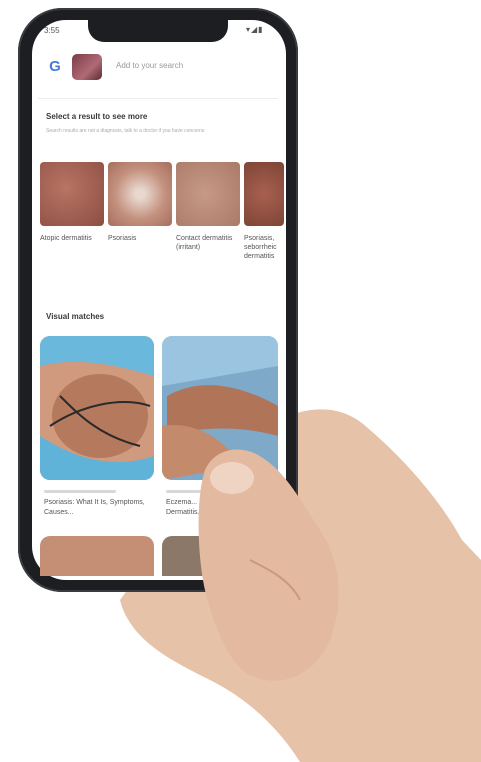 This screenshot has width=481, height=762. What do you see at coordinates (268, 565) in the screenshot?
I see `thumb-illustration` at bounding box center [268, 565].